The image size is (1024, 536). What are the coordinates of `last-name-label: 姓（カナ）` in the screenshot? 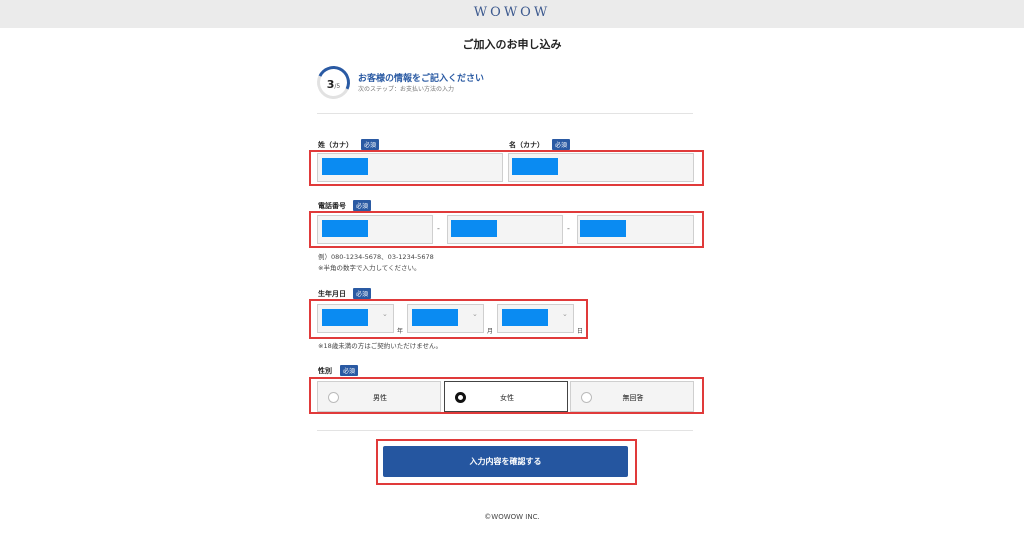 It's located at (335, 145).